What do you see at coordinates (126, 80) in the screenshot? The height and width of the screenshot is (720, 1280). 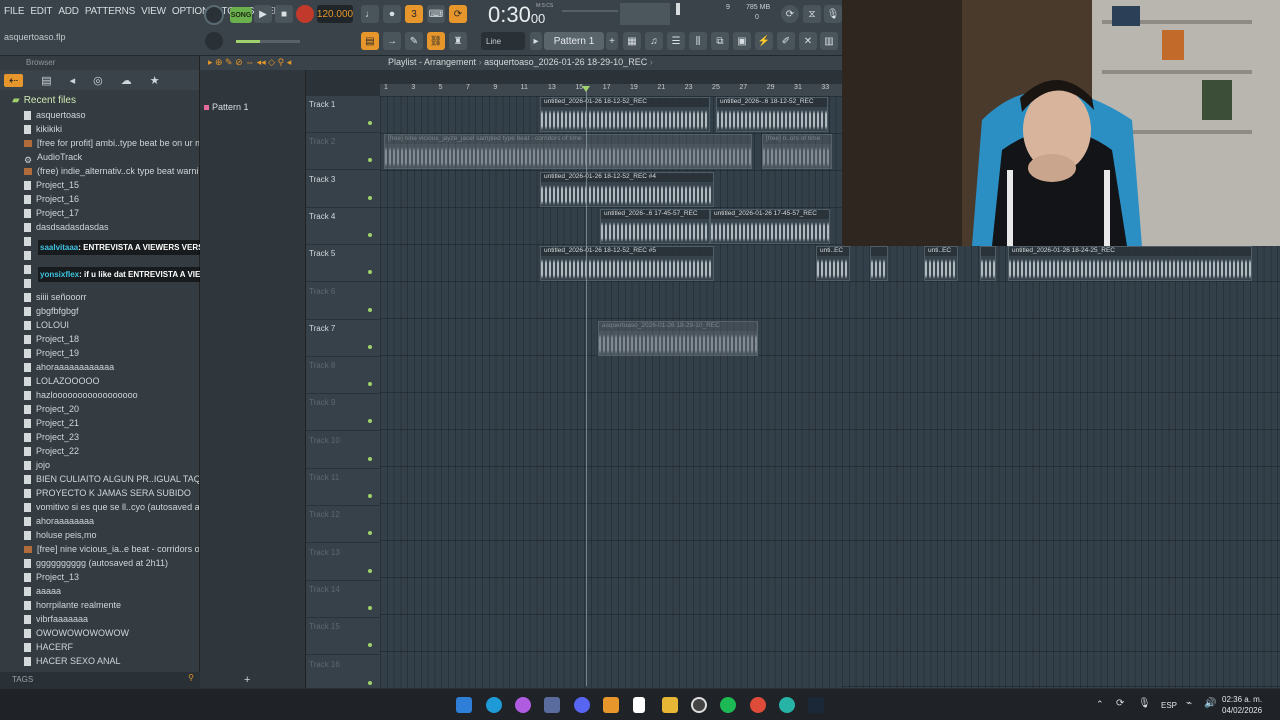 I see `browser-cloud-icon: ☁` at bounding box center [126, 80].